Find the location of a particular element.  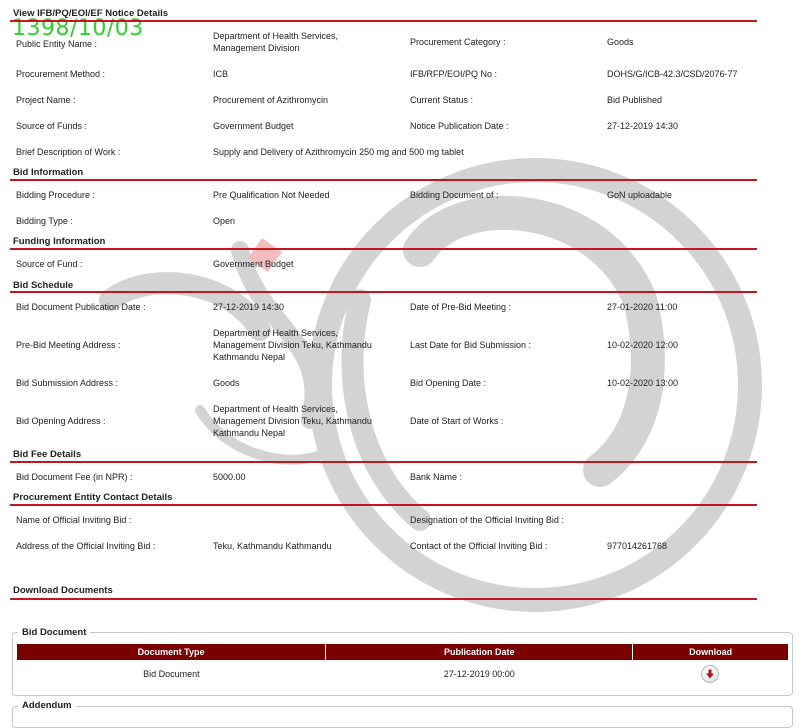

download-arrow-icon is located at coordinates (710, 674).